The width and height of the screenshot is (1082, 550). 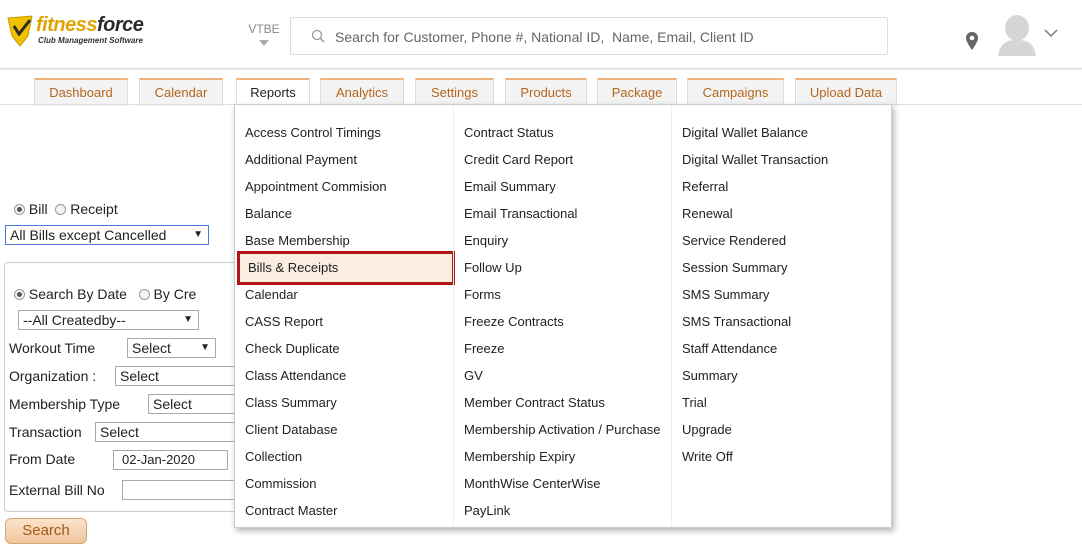 What do you see at coordinates (694, 403) in the screenshot?
I see `menu-item-trial: Trial` at bounding box center [694, 403].